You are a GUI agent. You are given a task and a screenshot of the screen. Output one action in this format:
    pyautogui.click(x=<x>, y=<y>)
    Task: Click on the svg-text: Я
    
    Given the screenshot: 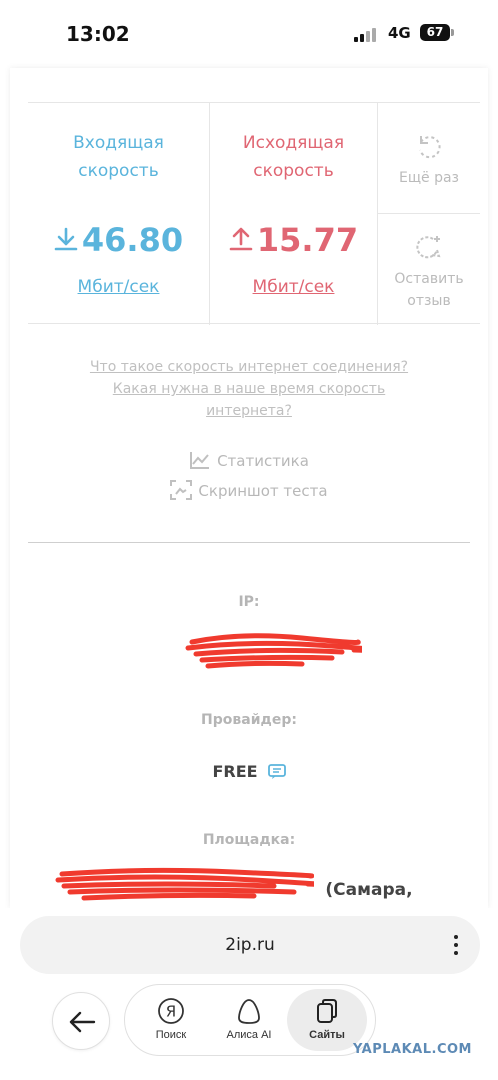 What is the action you would take?
    pyautogui.click(x=171, y=1012)
    